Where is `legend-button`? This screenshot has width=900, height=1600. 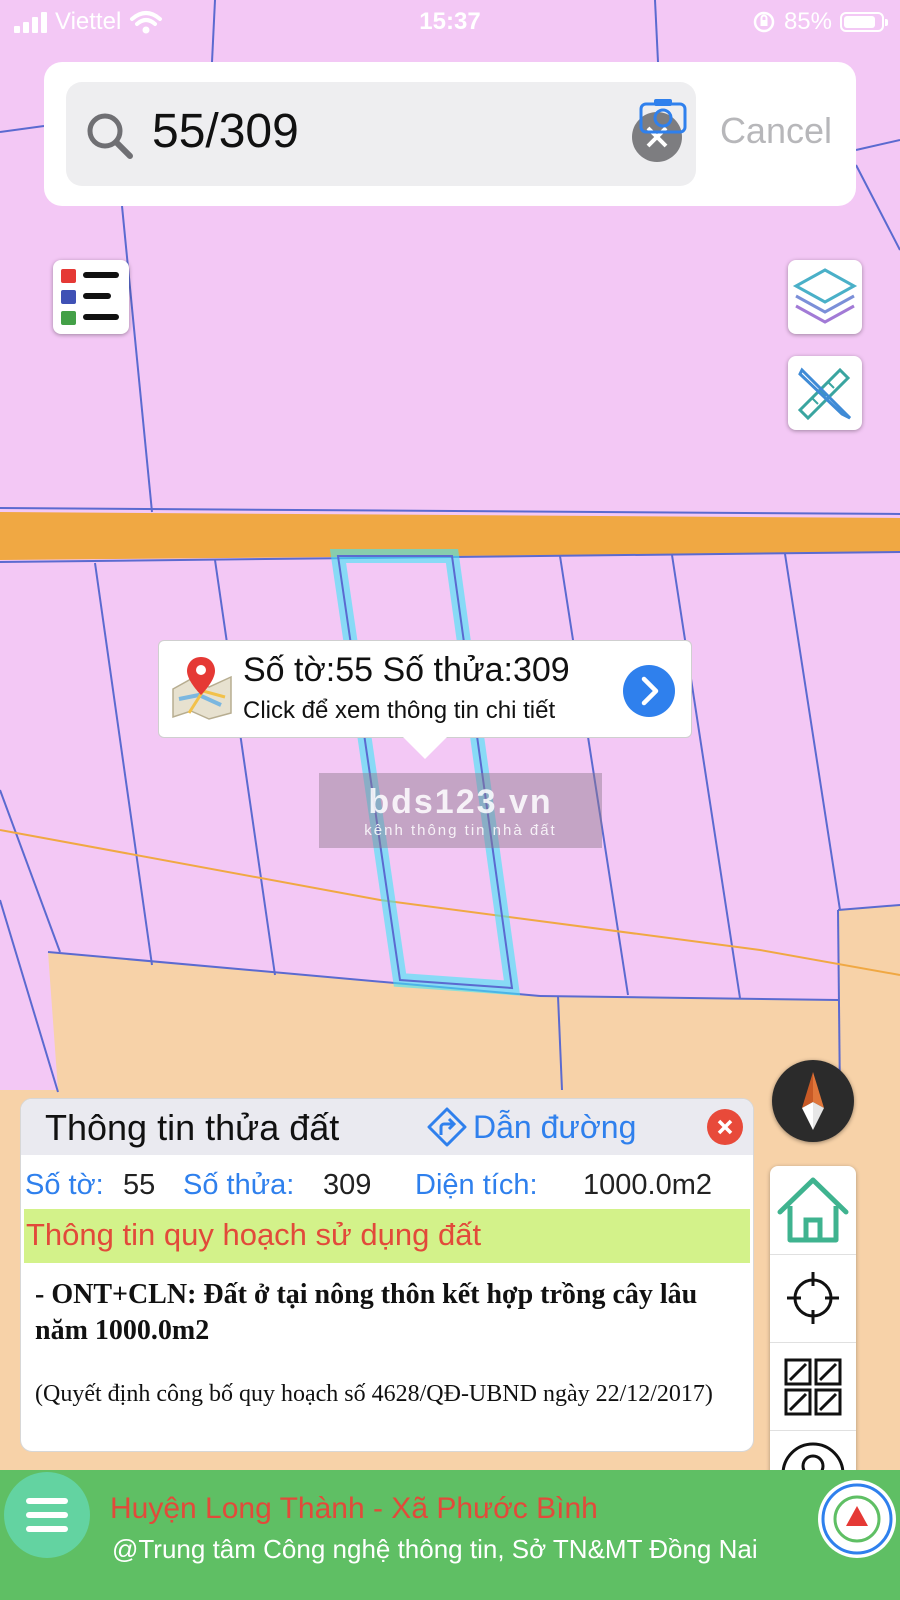
legend-button is located at coordinates (91, 297).